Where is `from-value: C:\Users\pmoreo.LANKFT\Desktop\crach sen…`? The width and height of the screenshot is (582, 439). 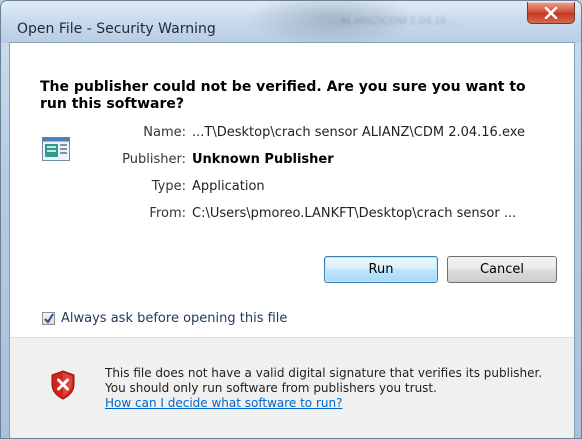
from-value: C:\Users\pmoreo.LANKFT\Desktop\crach sen… is located at coordinates (354, 213).